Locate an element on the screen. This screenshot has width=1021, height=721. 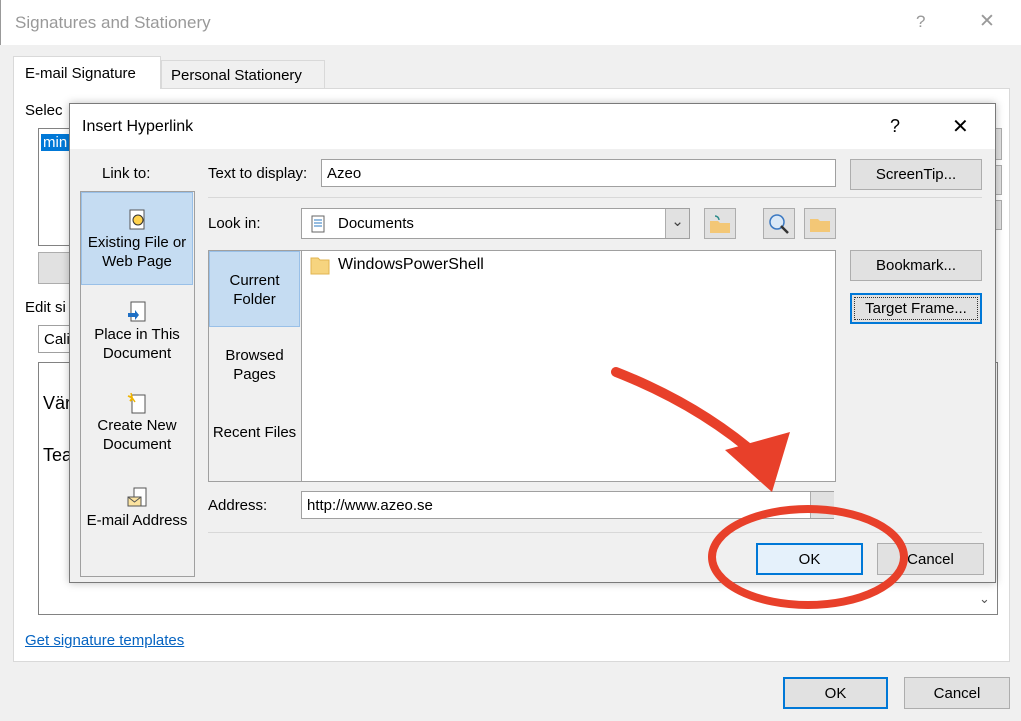
annotation-overlay is located at coordinates (759, 488).